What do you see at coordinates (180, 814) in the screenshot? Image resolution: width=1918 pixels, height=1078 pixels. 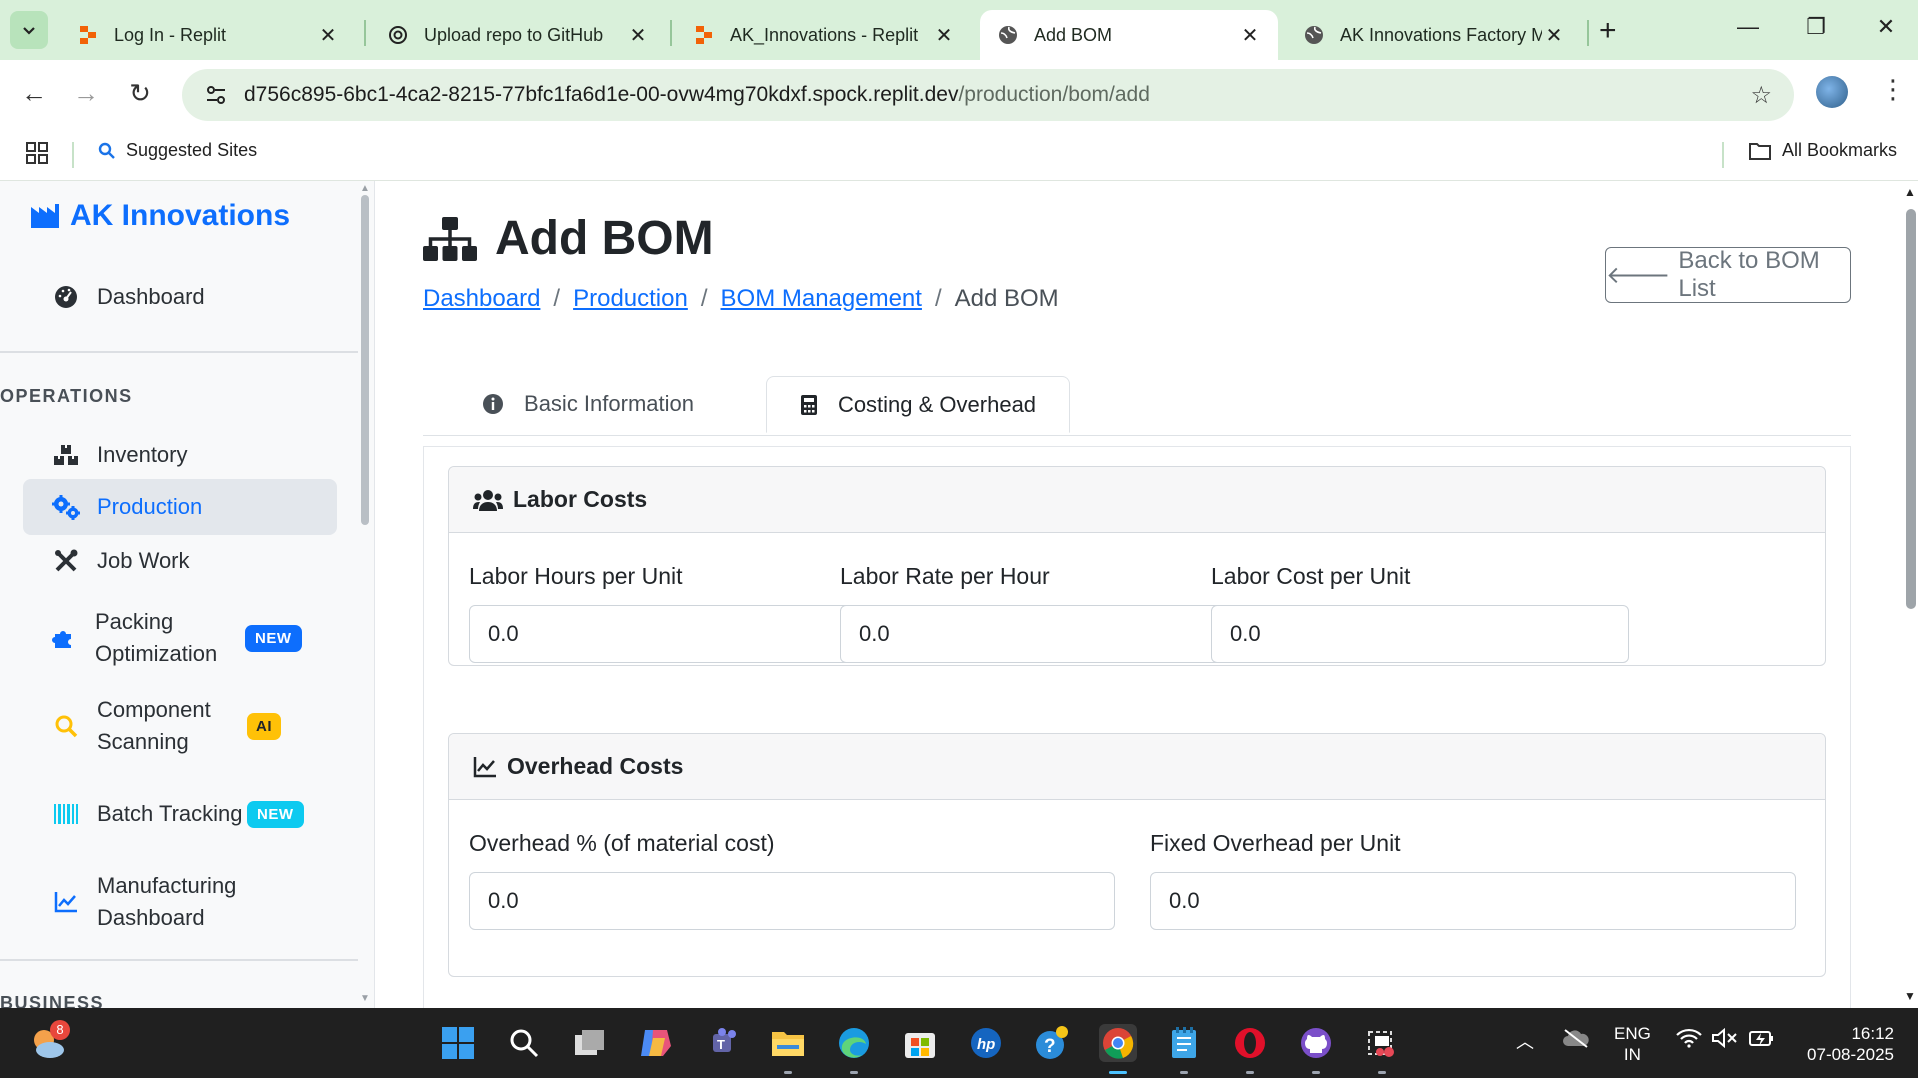 I see `sidebar-item-batch-tracking: Batch Tracking NEW` at bounding box center [180, 814].